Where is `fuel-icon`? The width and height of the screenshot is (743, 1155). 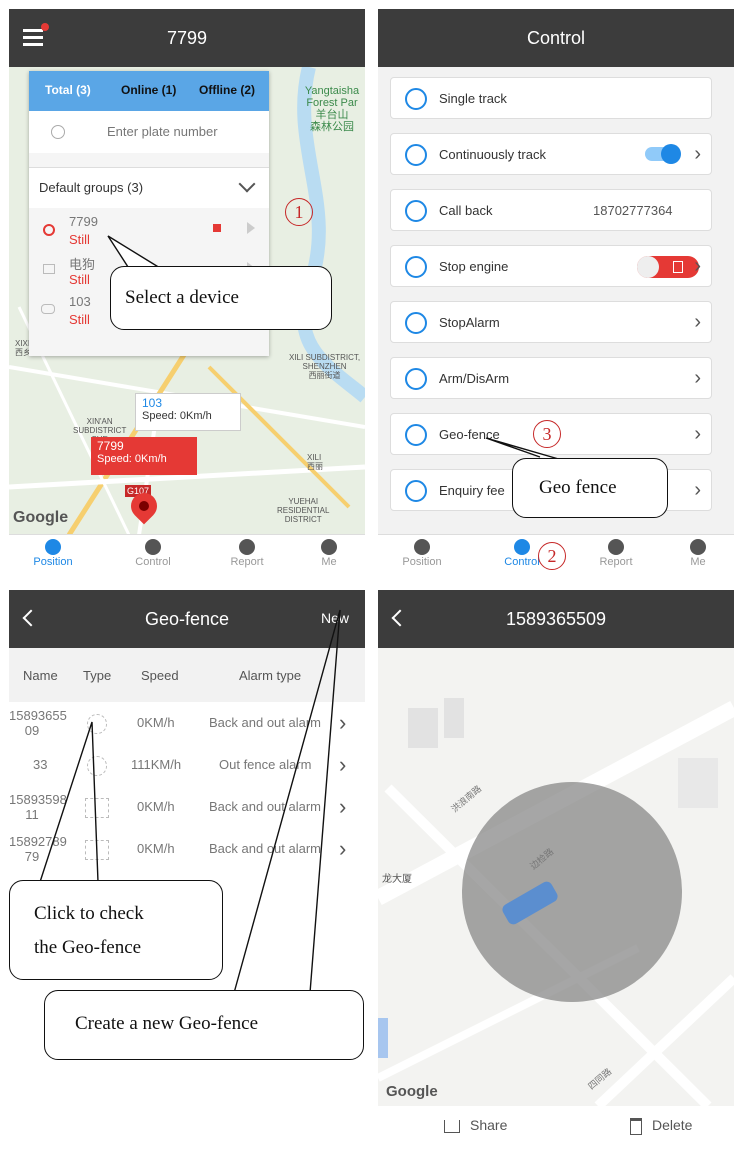 fuel-icon is located at coordinates (678, 267).